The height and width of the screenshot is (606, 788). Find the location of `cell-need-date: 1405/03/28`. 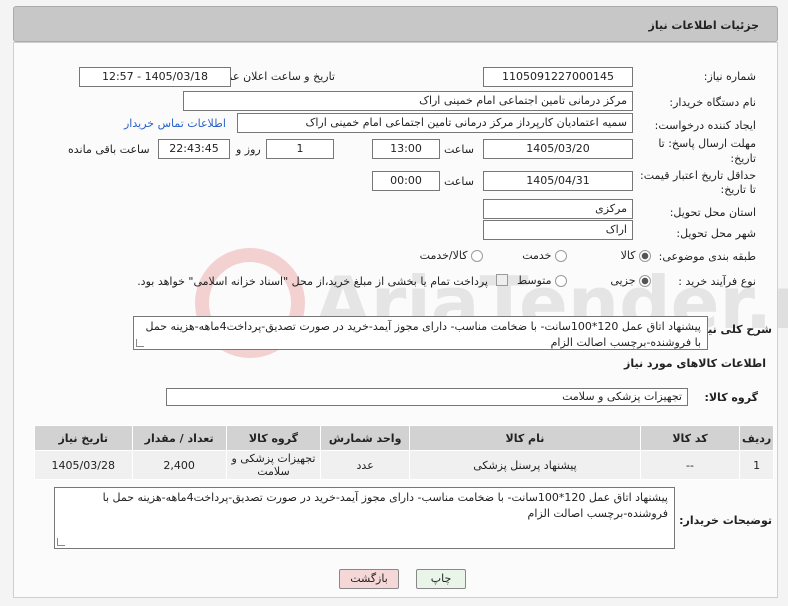

cell-need-date: 1405/03/28 is located at coordinates (83, 465).